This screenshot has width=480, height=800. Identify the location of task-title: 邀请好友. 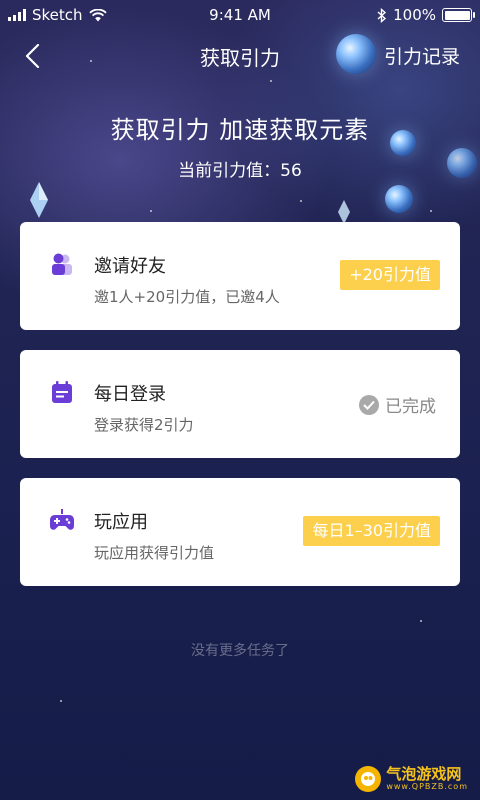
(130, 266).